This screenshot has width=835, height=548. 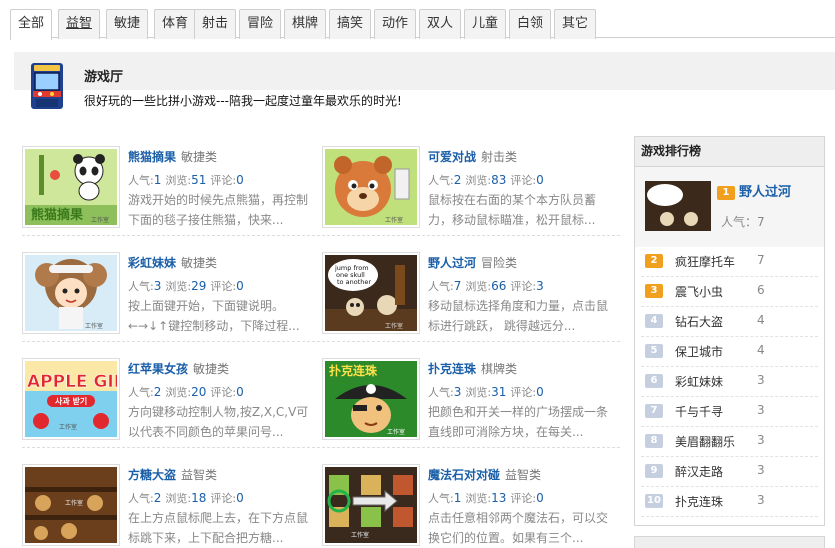 I want to click on tab-agility: 敏捷, so click(x=127, y=24).